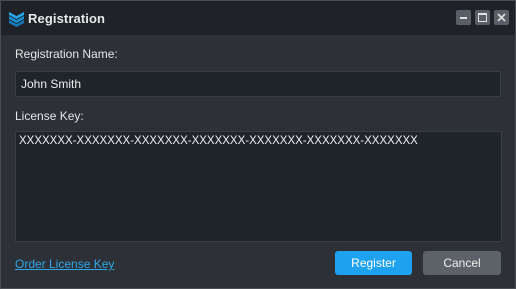  Describe the element at coordinates (373, 263) in the screenshot. I see `register-button: Register` at that location.